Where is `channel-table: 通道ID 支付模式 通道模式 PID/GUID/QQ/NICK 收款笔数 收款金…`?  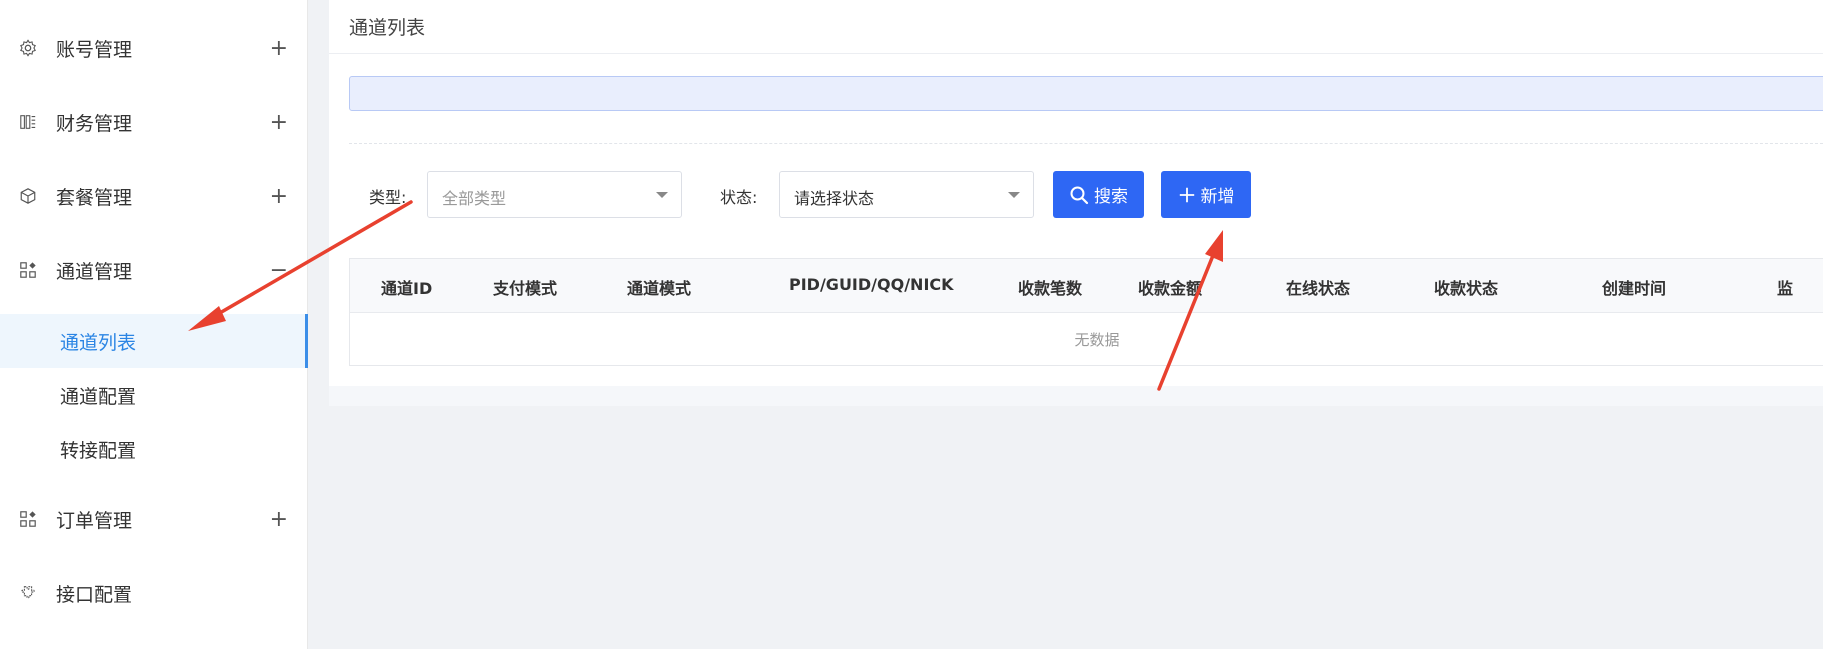
channel-table: 通道ID 支付模式 通道模式 PID/GUID/QQ/NICK 收款笔数 收款金… is located at coordinates (1086, 312).